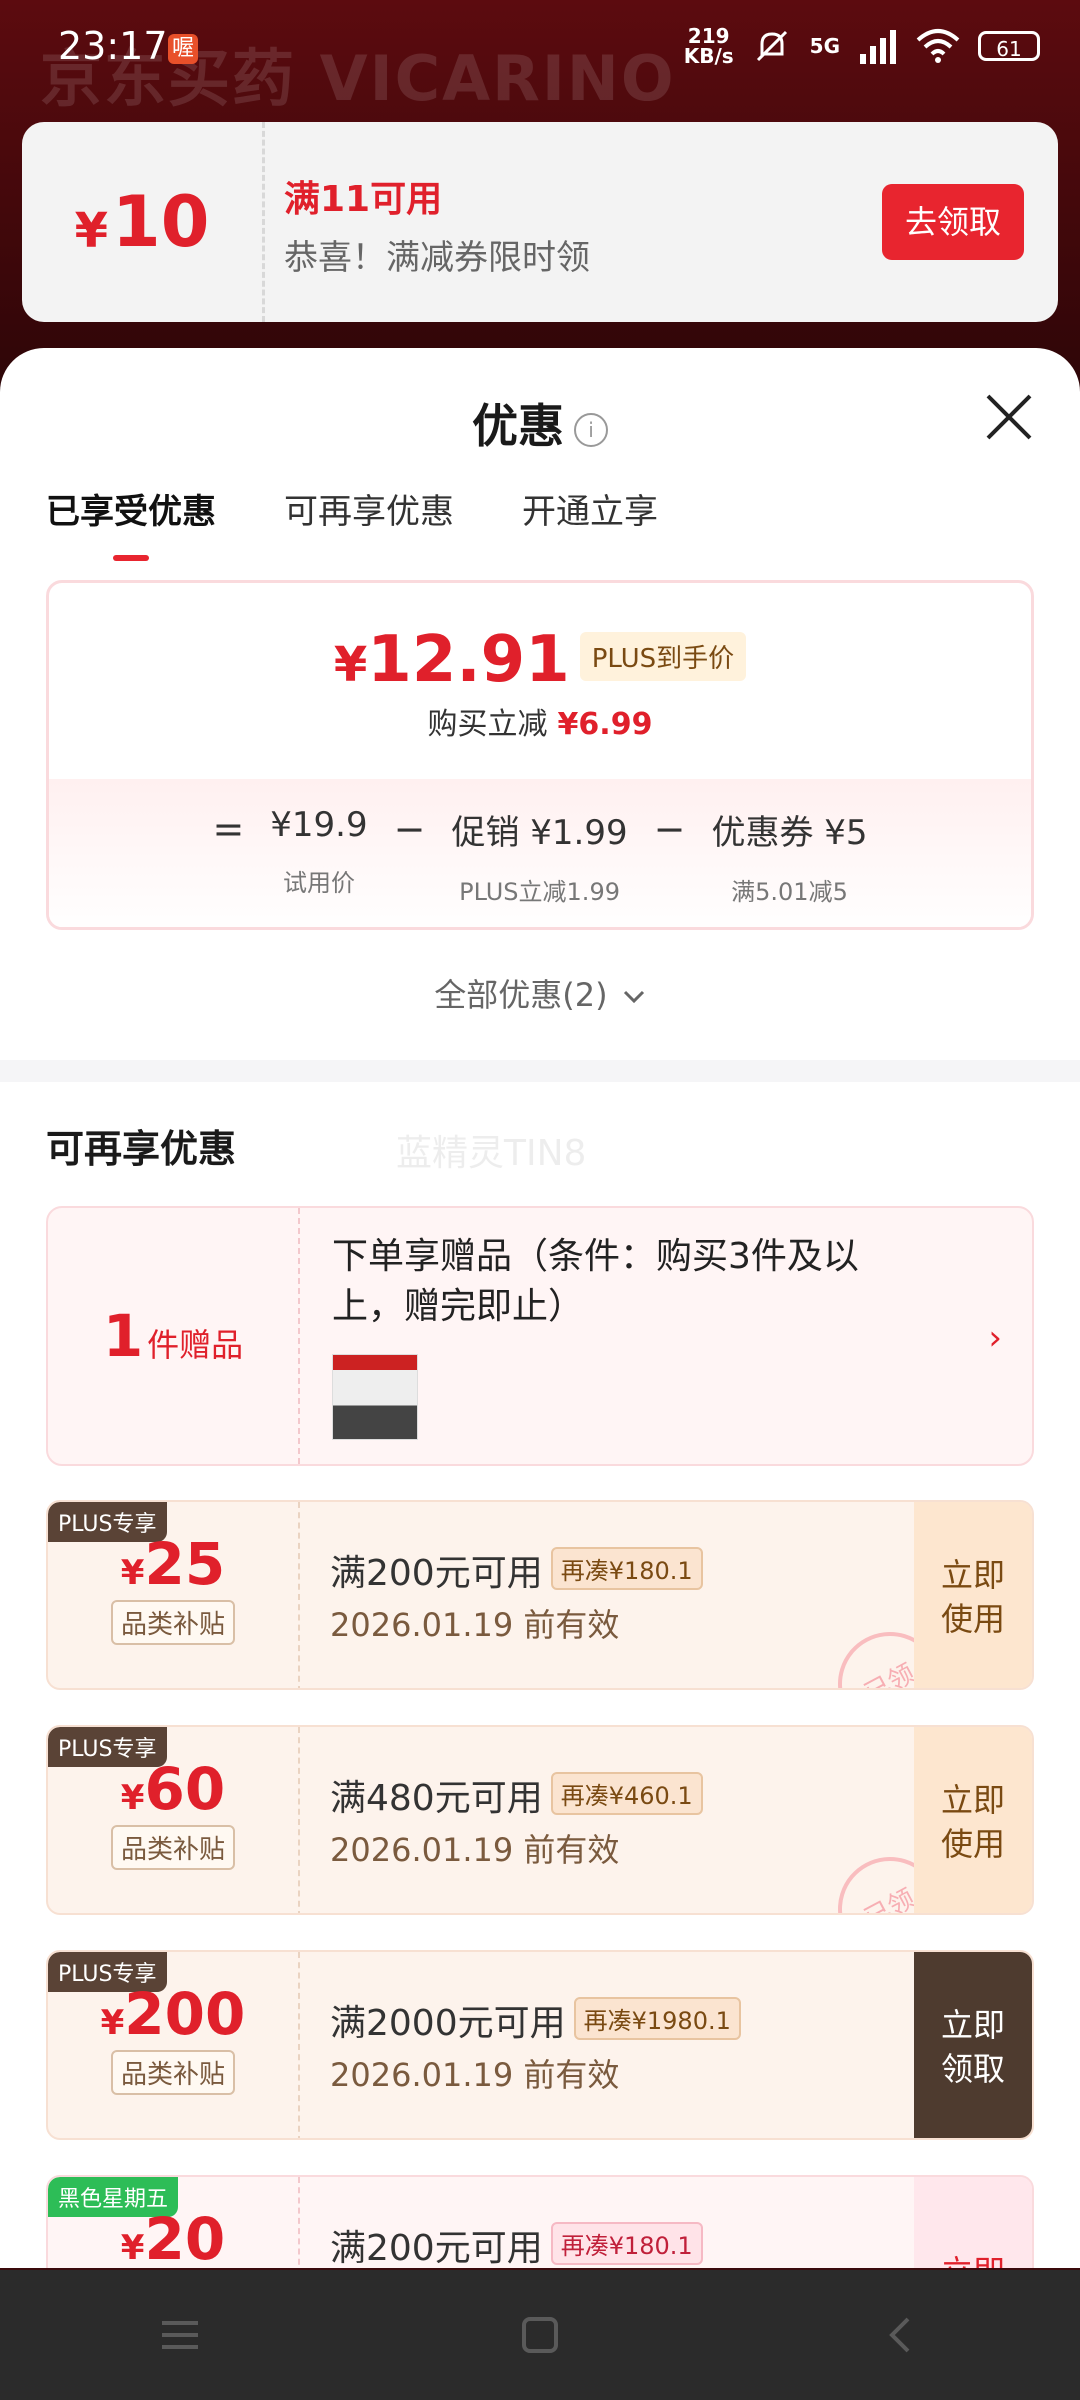  I want to click on coupon-gap-tag: 再凑¥460.1, so click(626, 1793).